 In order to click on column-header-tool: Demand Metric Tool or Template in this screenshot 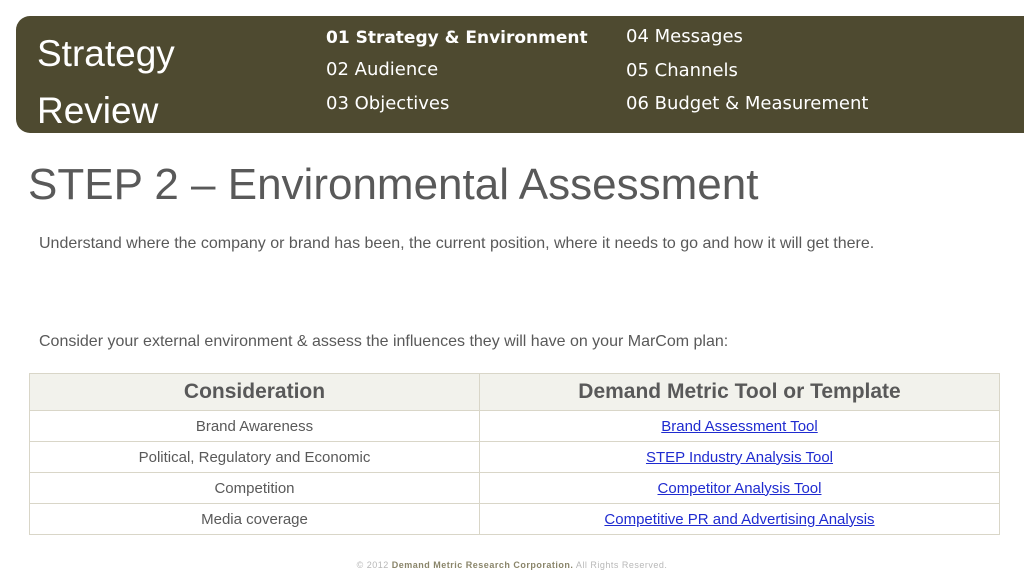, I will do `click(739, 392)`.